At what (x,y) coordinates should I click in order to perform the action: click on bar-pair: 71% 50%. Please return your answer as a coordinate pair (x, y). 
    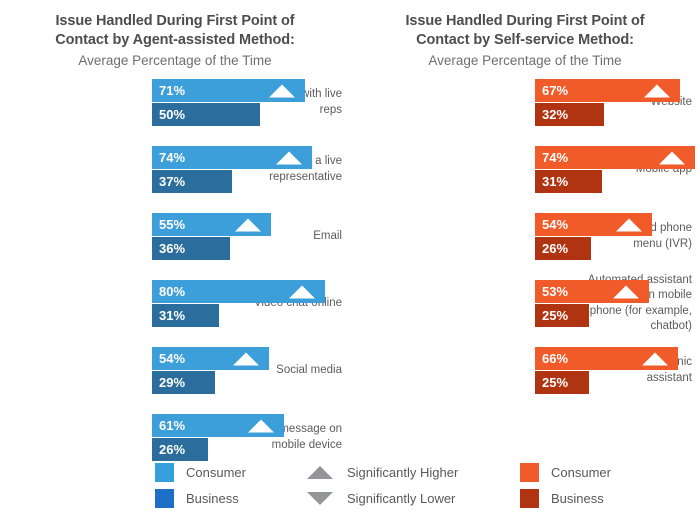
    Looking at the image, I should click on (229, 102).